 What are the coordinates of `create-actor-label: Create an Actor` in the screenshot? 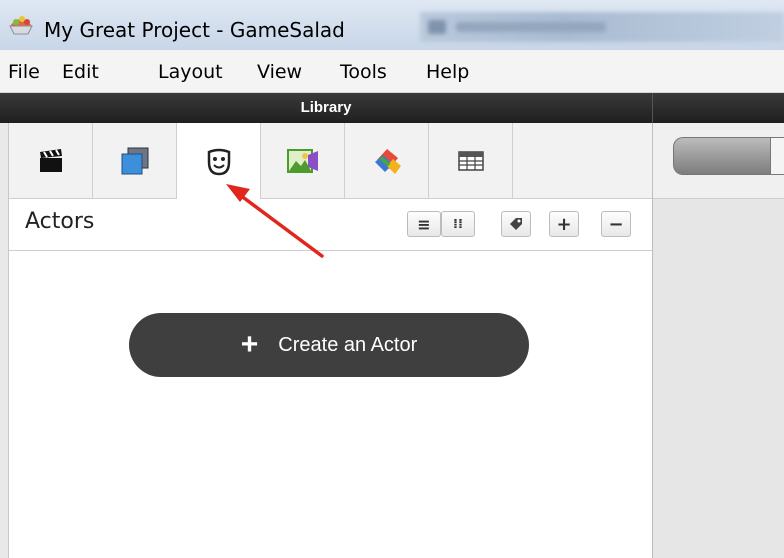 It's located at (348, 344).